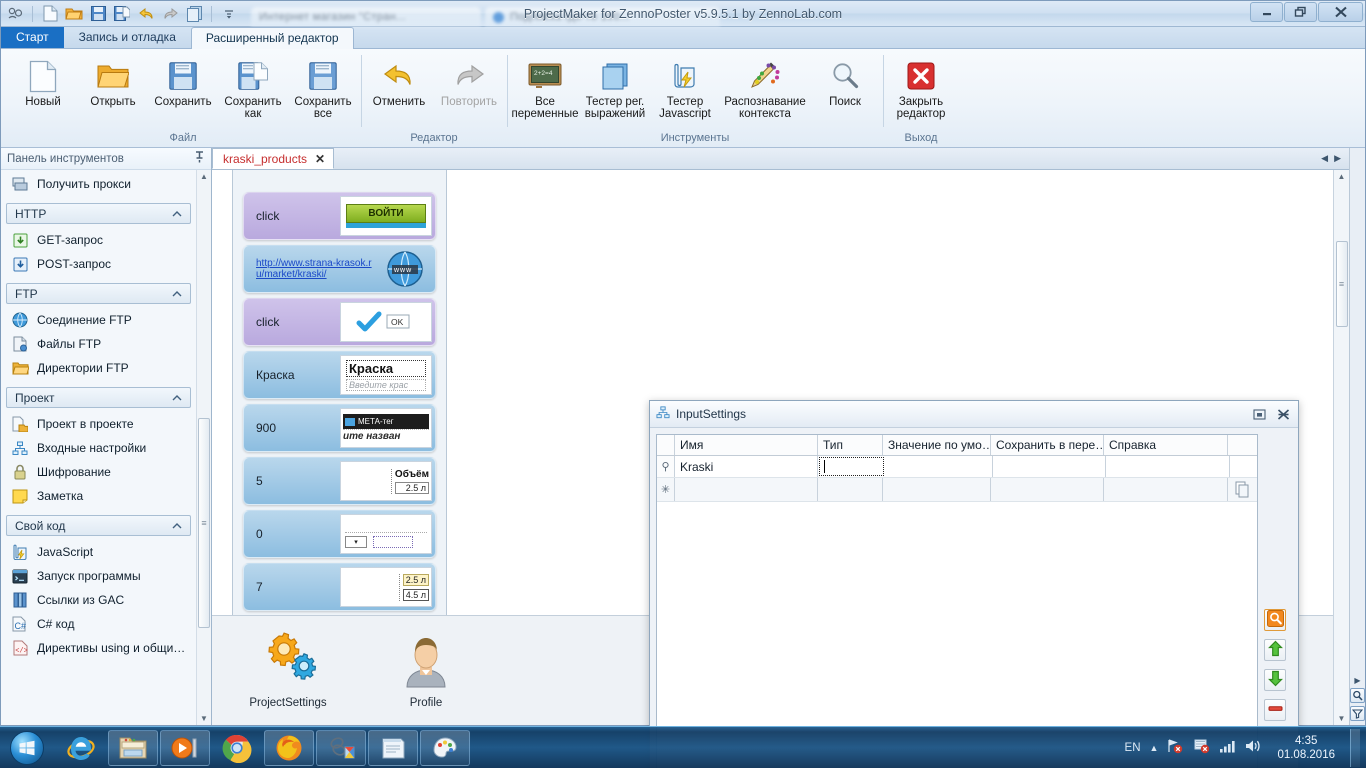 Image resolution: width=1366 pixels, height=768 pixels. Describe the element at coordinates (339, 534) in the screenshot. I see `flow-node-0: 0 ▾` at that location.